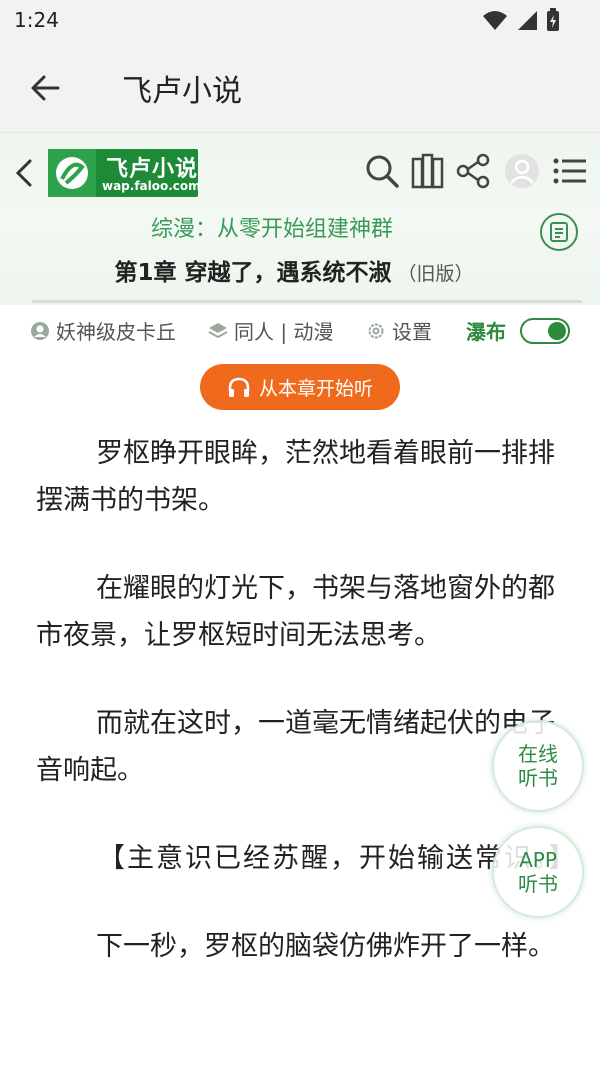 The image size is (600, 1066). What do you see at coordinates (116, 332) in the screenshot?
I see `author-name: 妖神级皮卡丘` at bounding box center [116, 332].